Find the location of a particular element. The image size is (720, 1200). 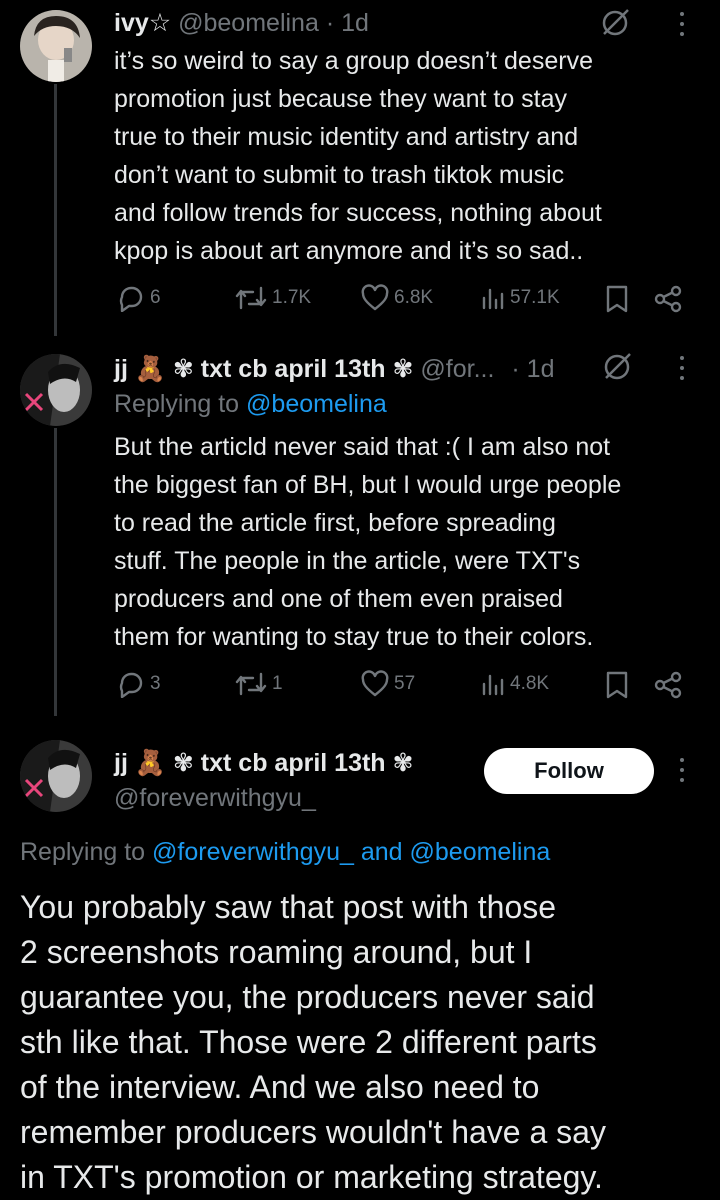

repost-count: 1 is located at coordinates (277, 683).